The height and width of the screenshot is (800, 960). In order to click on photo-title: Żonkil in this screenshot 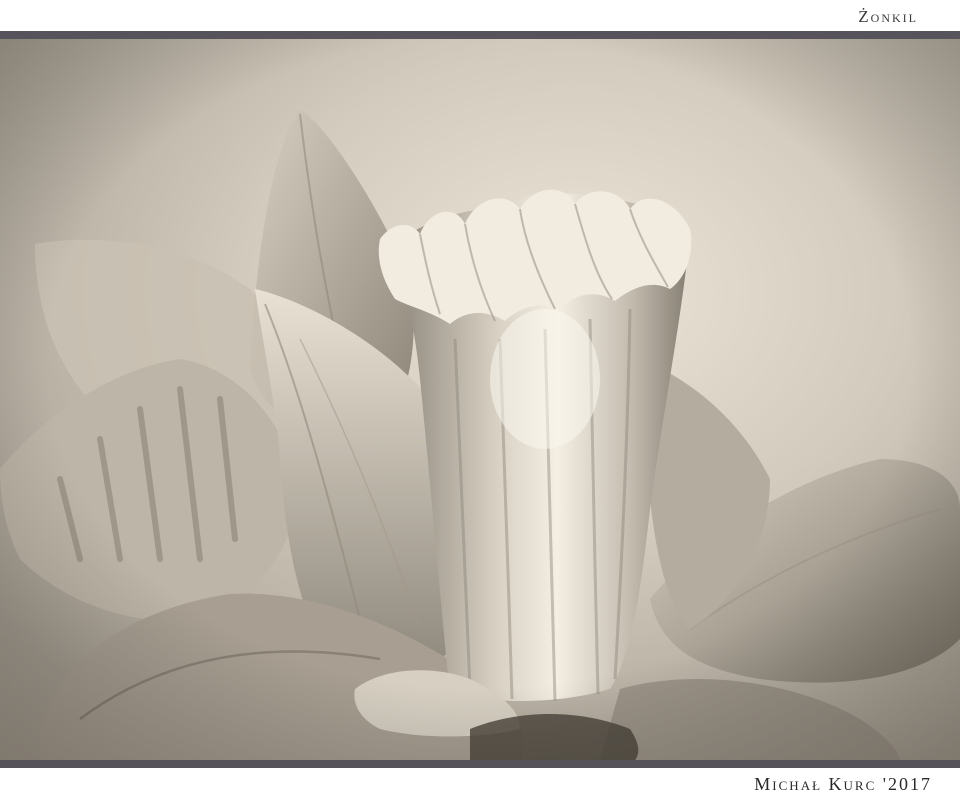, I will do `click(888, 16)`.